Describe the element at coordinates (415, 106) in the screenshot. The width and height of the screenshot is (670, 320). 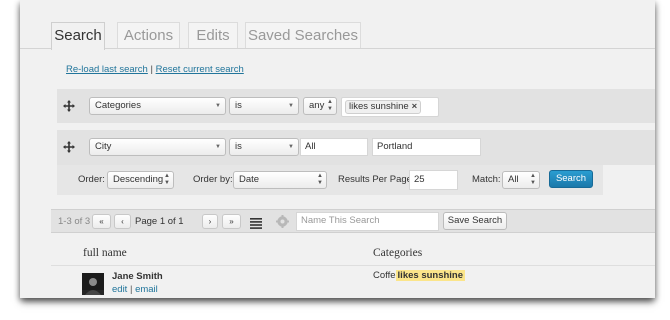
I see `remove-tag-icon: ×` at that location.